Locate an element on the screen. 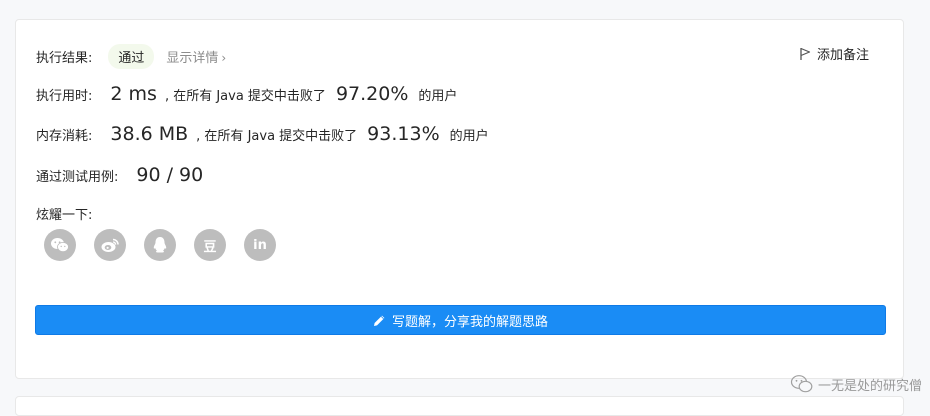  write-solution-label: 写题解，分享我的解题思路 is located at coordinates (469, 322).